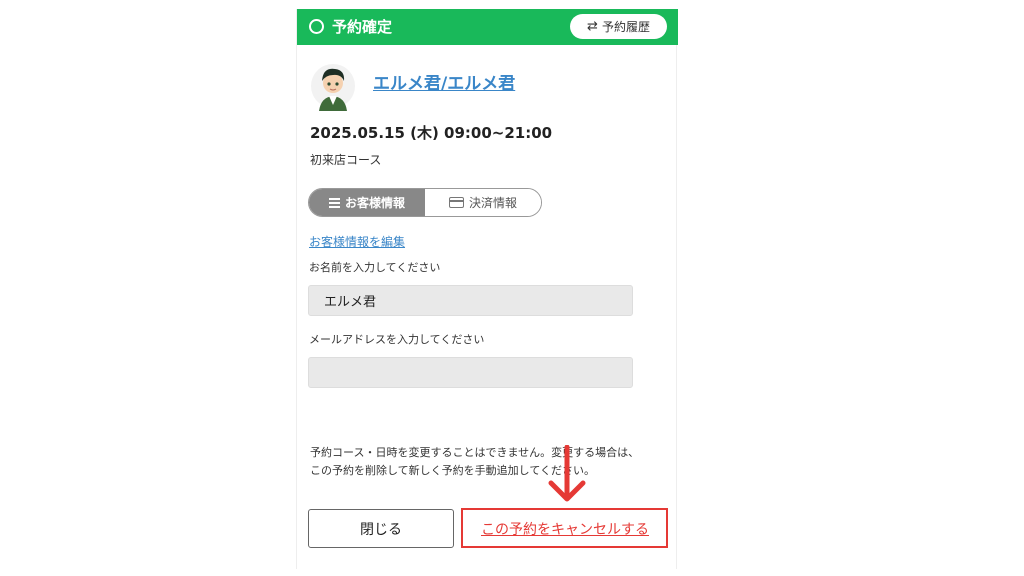 The height and width of the screenshot is (576, 1024). I want to click on notice-line-2: この予約を削除して新しく予約を手動追加してください。, so click(453, 470).